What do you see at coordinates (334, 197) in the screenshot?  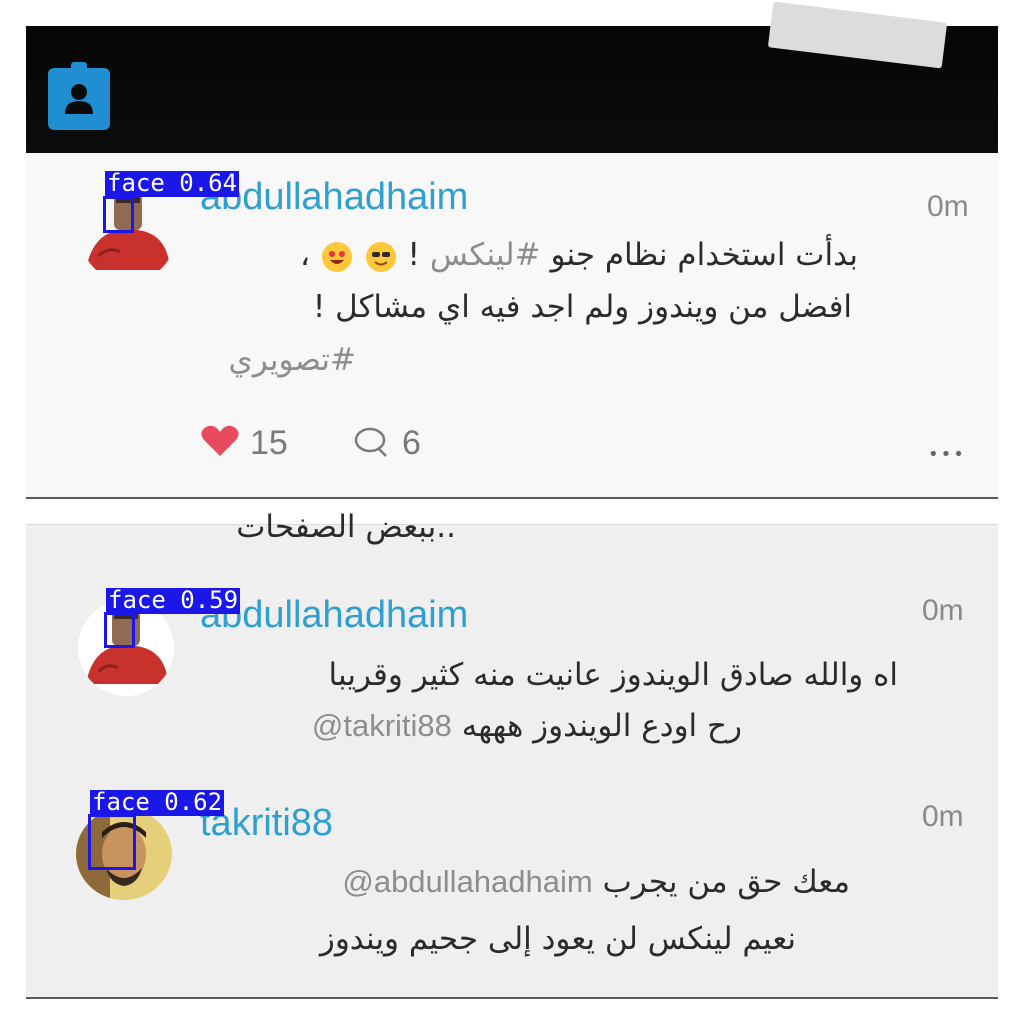 I see `post-username: abdullahadhaim` at bounding box center [334, 197].